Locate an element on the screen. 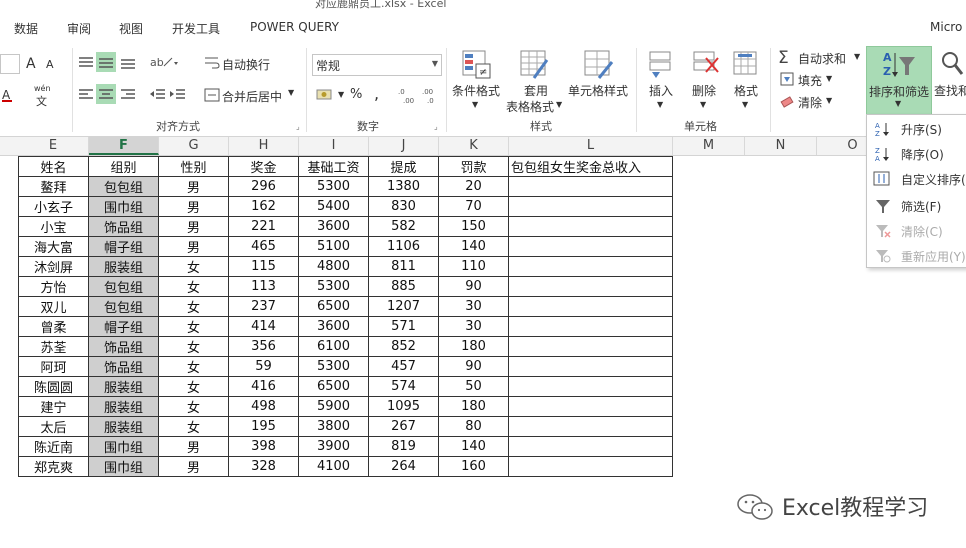 This screenshot has width=966, height=548. table-cell: 852 is located at coordinates (403, 346).